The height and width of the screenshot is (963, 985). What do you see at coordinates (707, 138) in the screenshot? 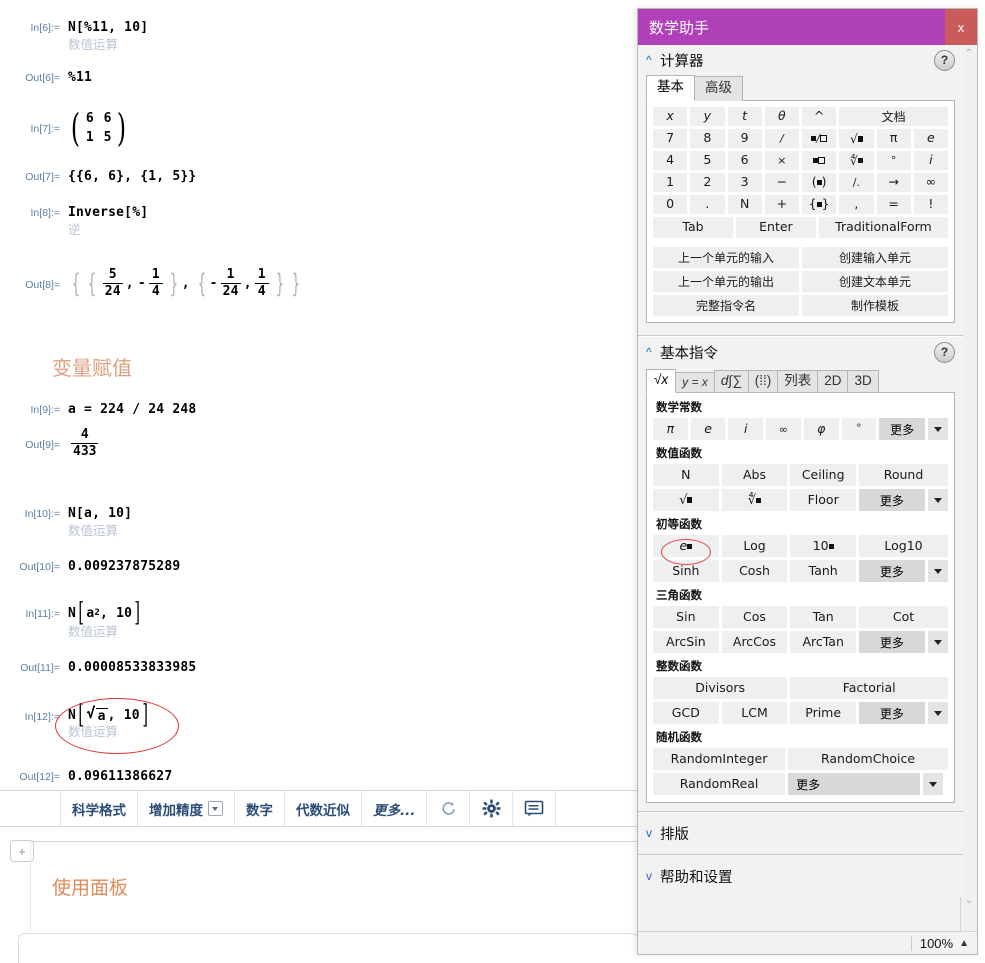
I see `key-8: 8` at bounding box center [707, 138].